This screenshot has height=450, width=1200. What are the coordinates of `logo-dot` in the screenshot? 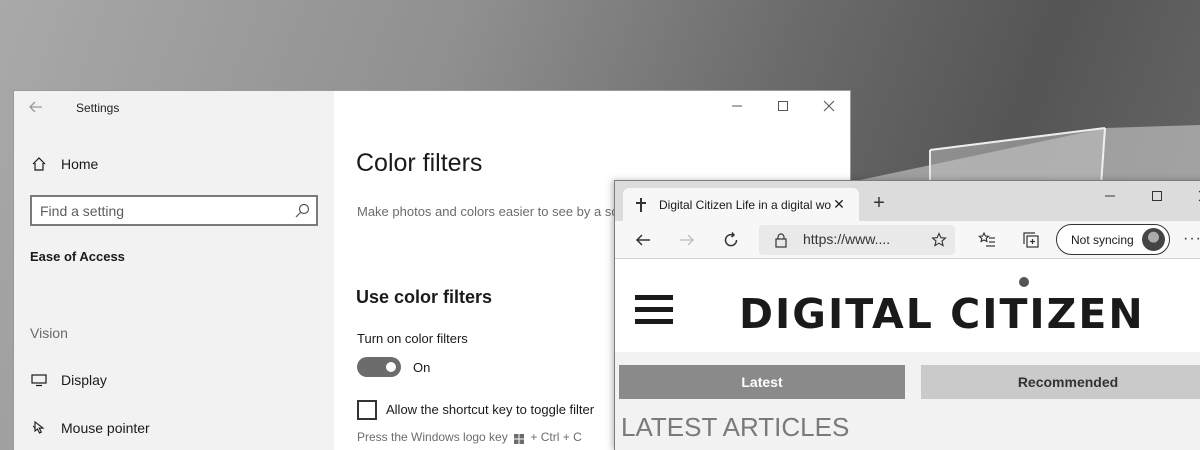 It's located at (1024, 282).